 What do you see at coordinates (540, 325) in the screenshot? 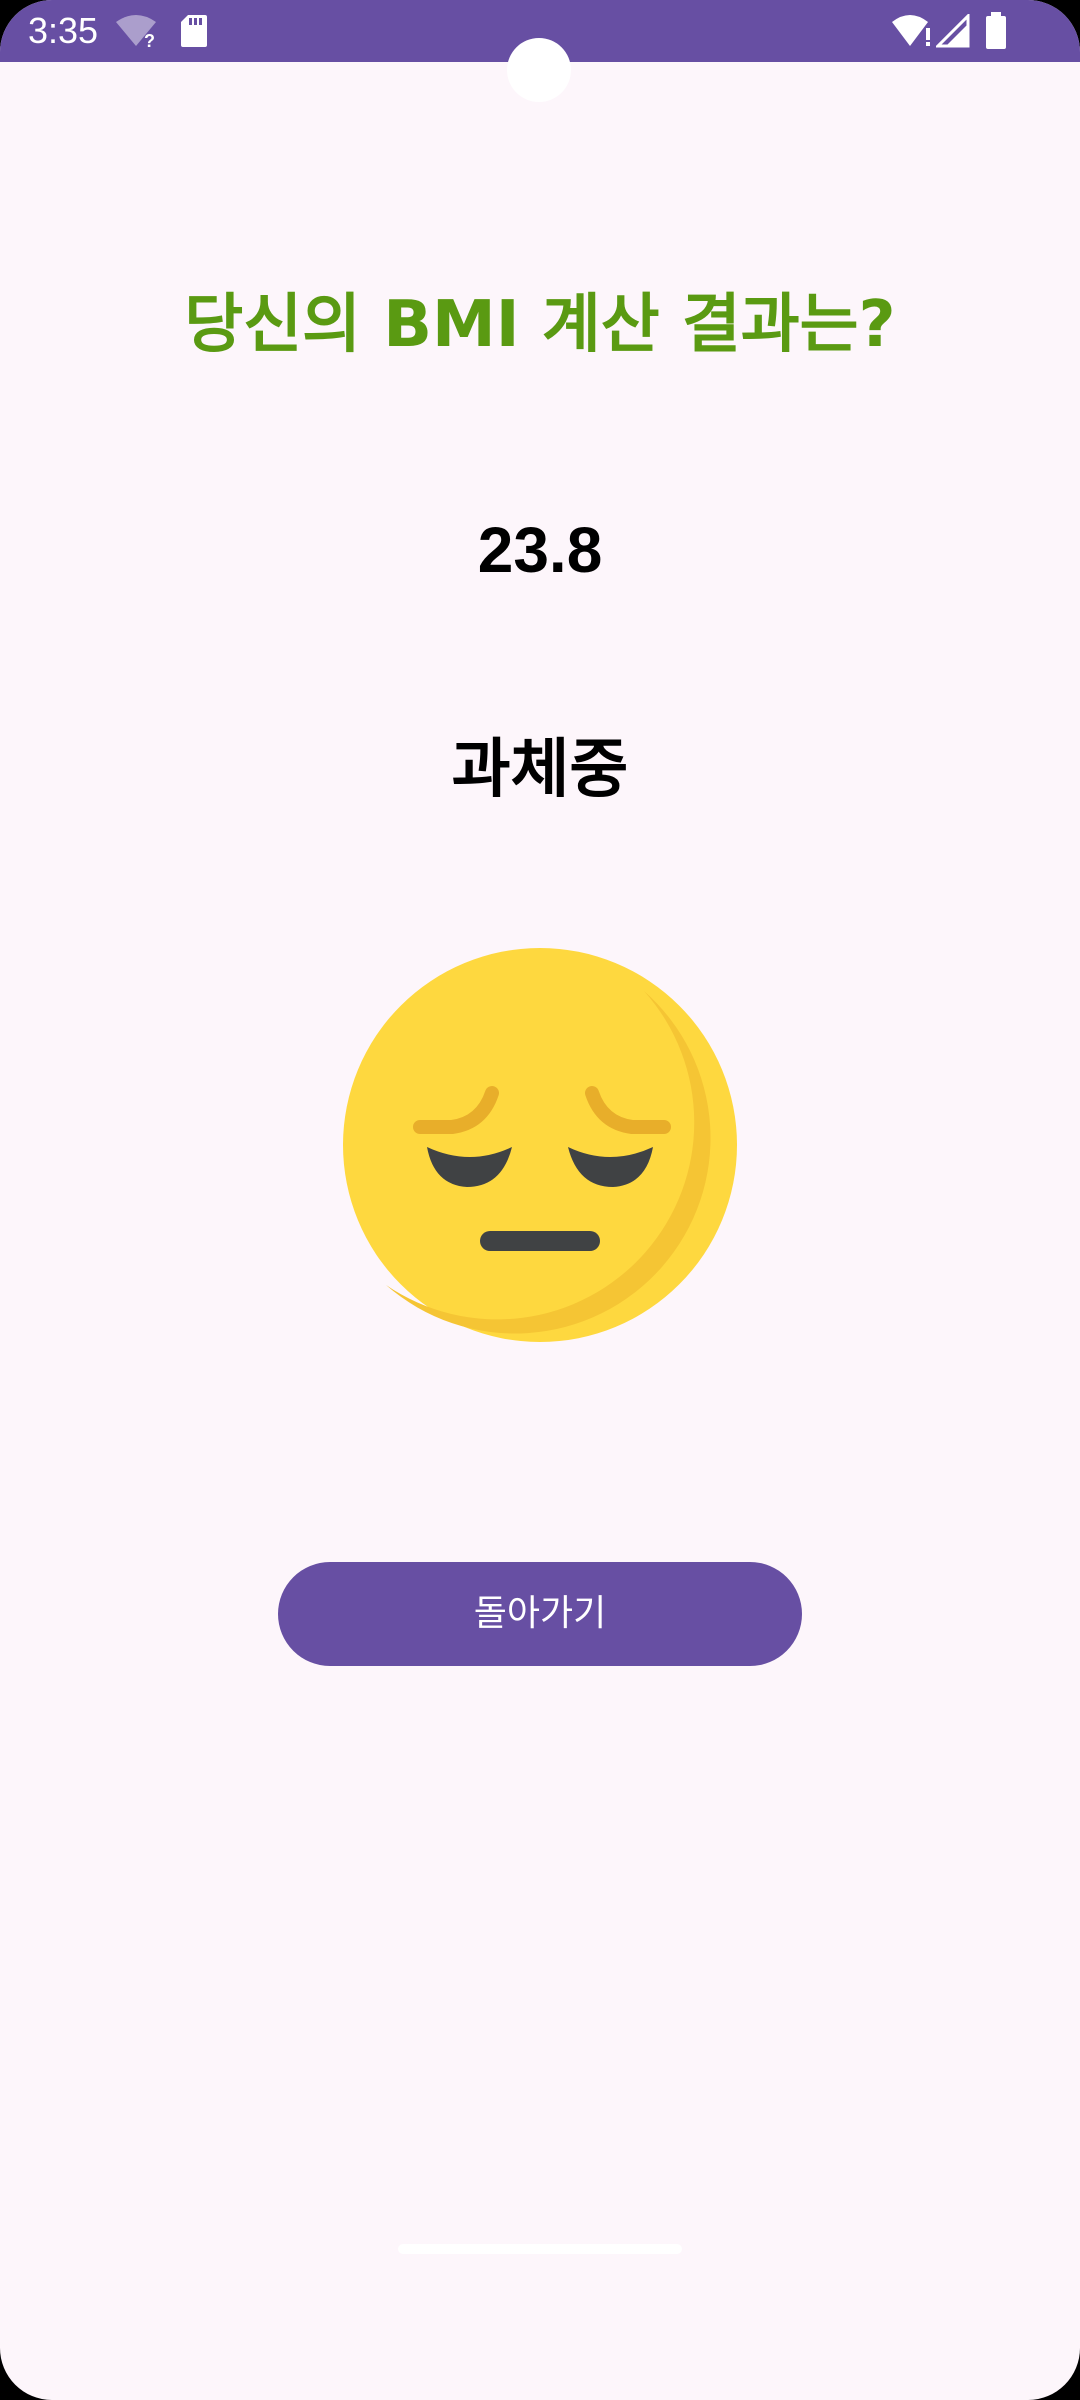
I see `result-title: 당신의 BMI 계산 결과는?` at bounding box center [540, 325].